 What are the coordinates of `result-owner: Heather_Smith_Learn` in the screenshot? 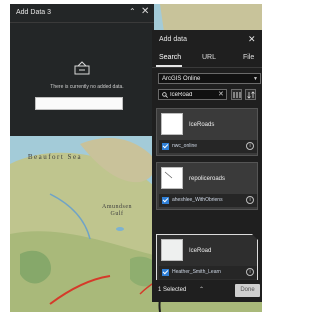 It's located at (208, 272).